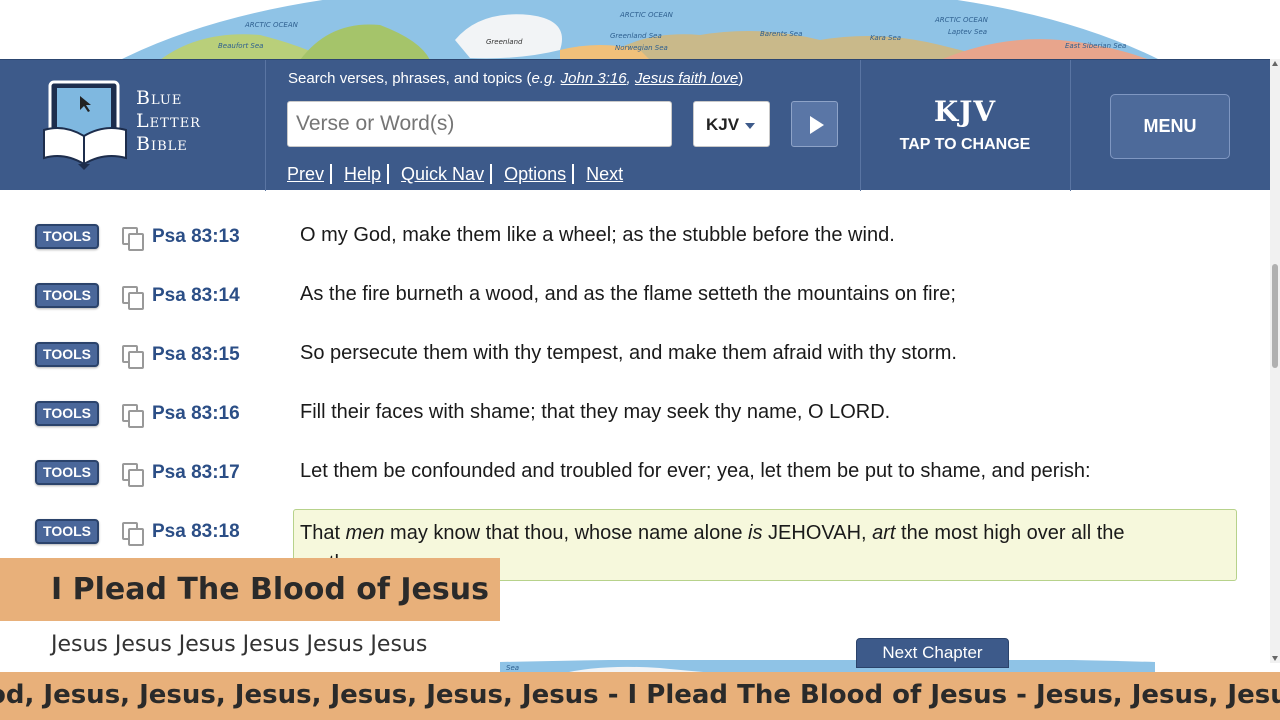  Describe the element at coordinates (479, 124) in the screenshot. I see `search-input` at that location.